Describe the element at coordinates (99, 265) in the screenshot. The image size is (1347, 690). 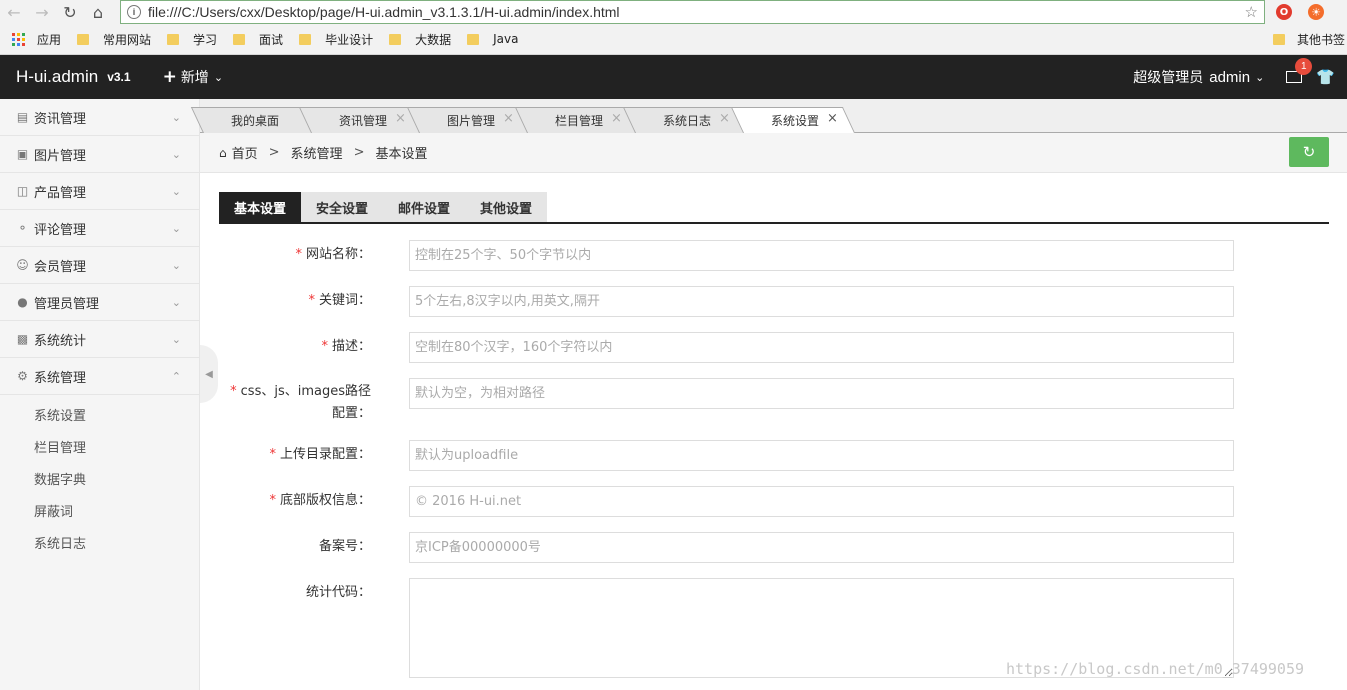
I see `sidebar-item-members: ☺ 会员管理 ⌄` at that location.